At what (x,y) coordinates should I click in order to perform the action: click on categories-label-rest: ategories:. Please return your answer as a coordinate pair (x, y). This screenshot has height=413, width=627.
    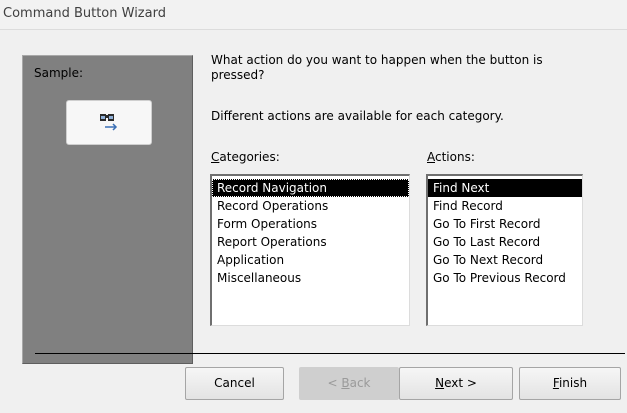
    Looking at the image, I should click on (249, 157).